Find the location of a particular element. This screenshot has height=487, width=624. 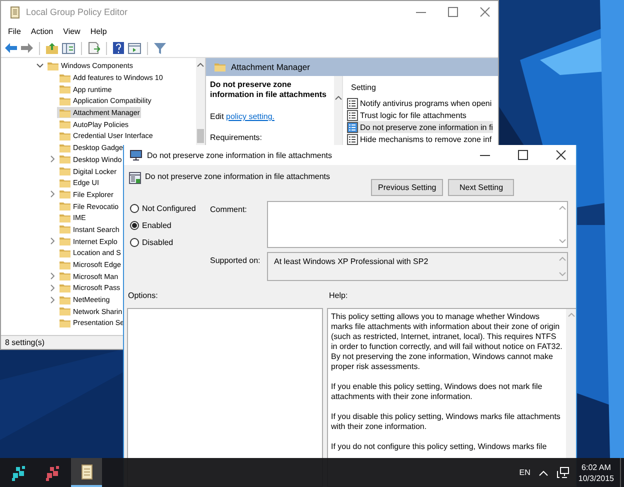

help-paragraph: If you disable this policy setting, Windows marks file attachments with their zone information. is located at coordinates (446, 422).